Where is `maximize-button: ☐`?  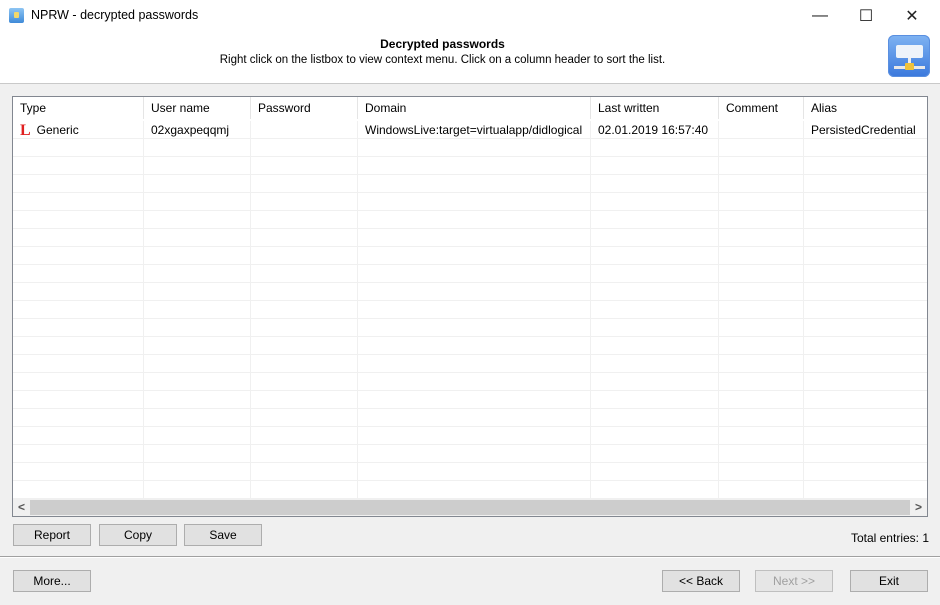
maximize-button: ☐ is located at coordinates (866, 15).